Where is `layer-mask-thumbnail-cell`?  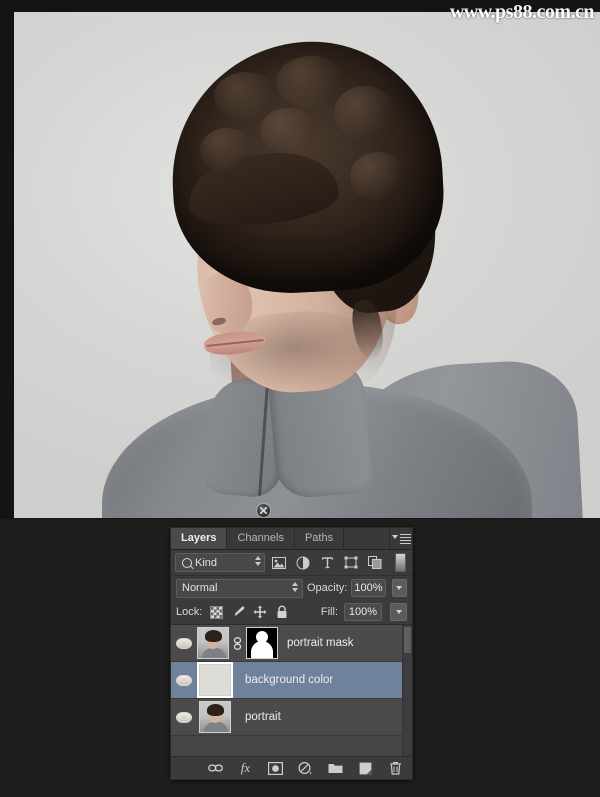 layer-mask-thumbnail-cell is located at coordinates (262, 643).